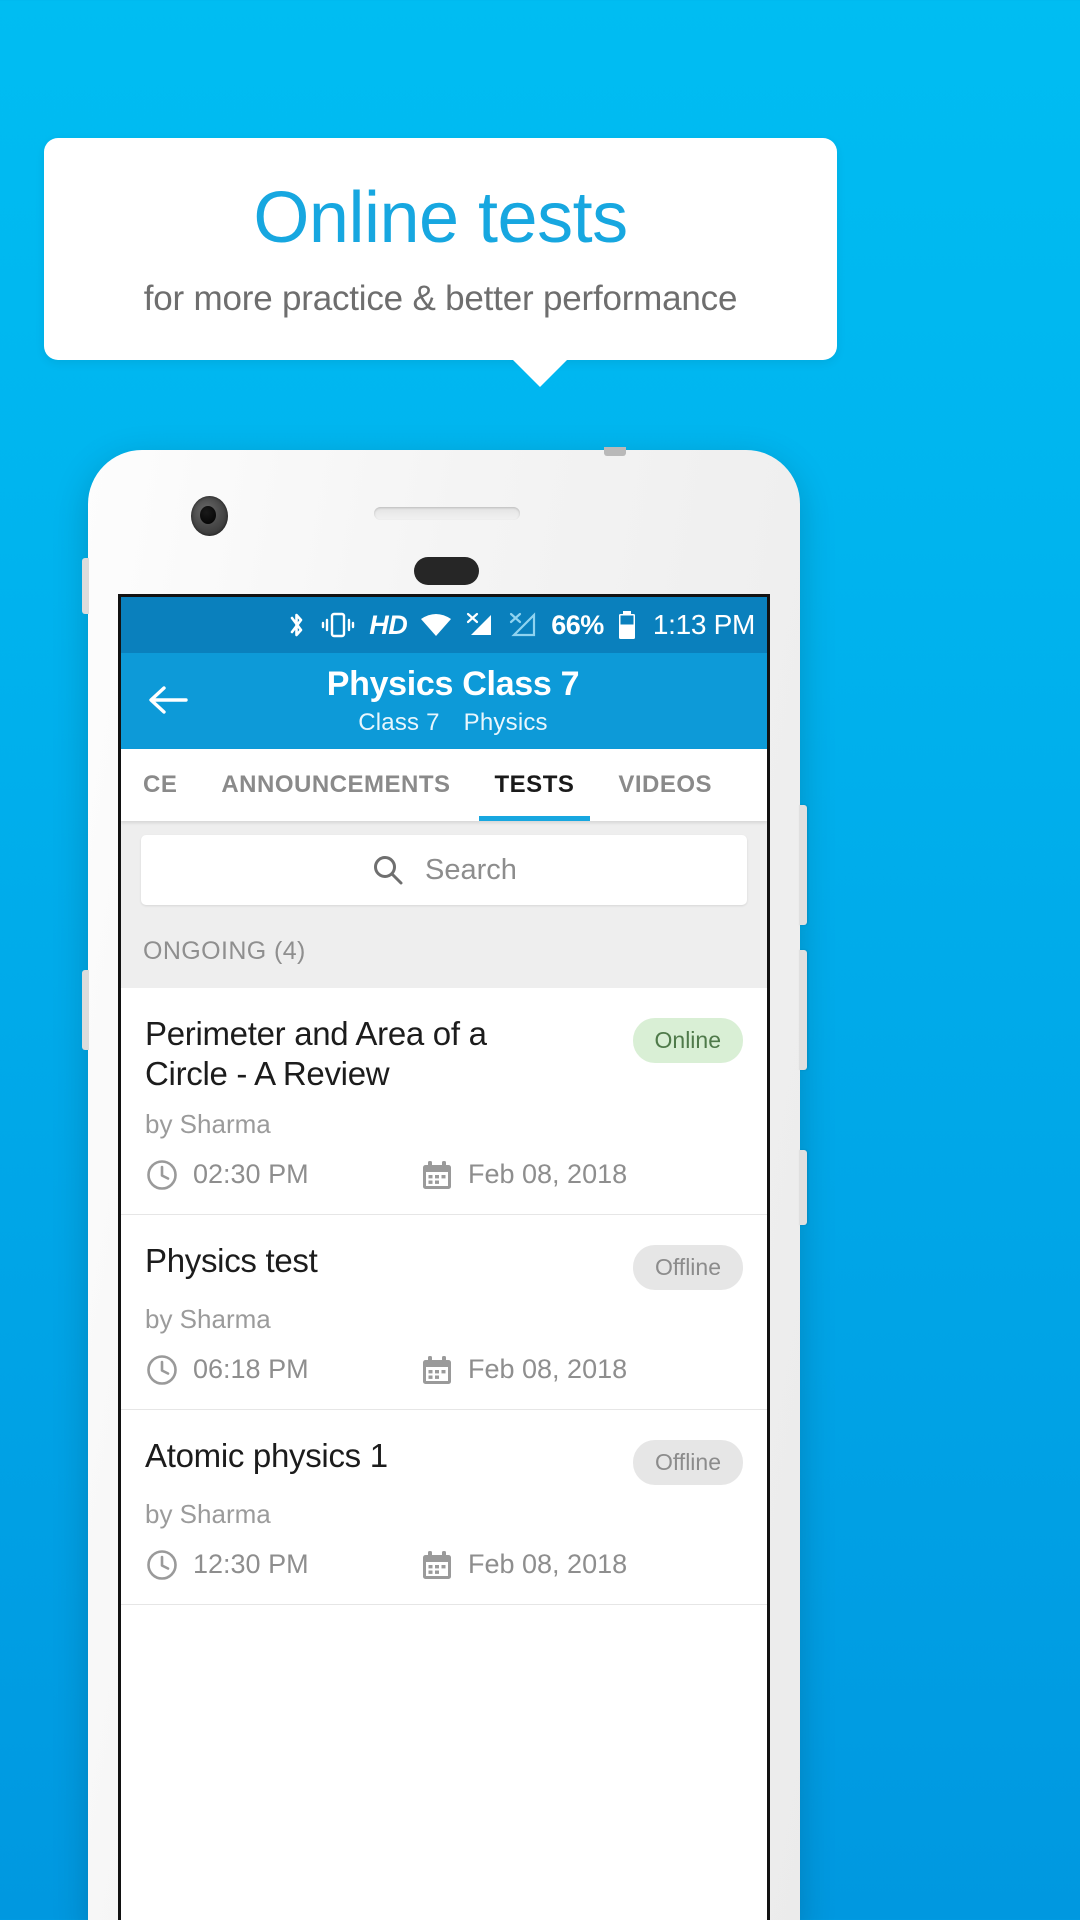  I want to click on test-meta-row: 02:30 PM Feb 08, 2018, so click(444, 1175).